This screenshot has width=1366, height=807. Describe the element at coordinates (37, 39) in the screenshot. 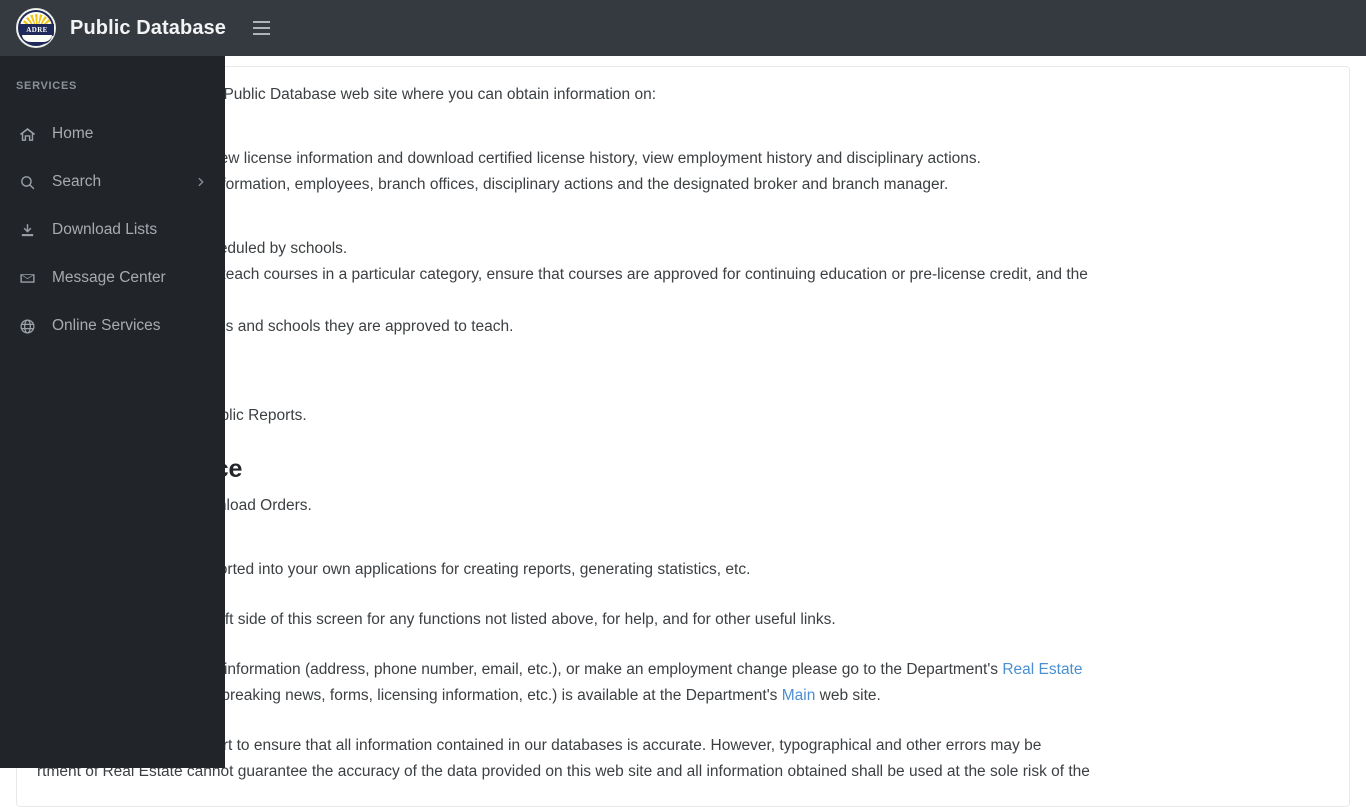

I see `seal-base` at that location.